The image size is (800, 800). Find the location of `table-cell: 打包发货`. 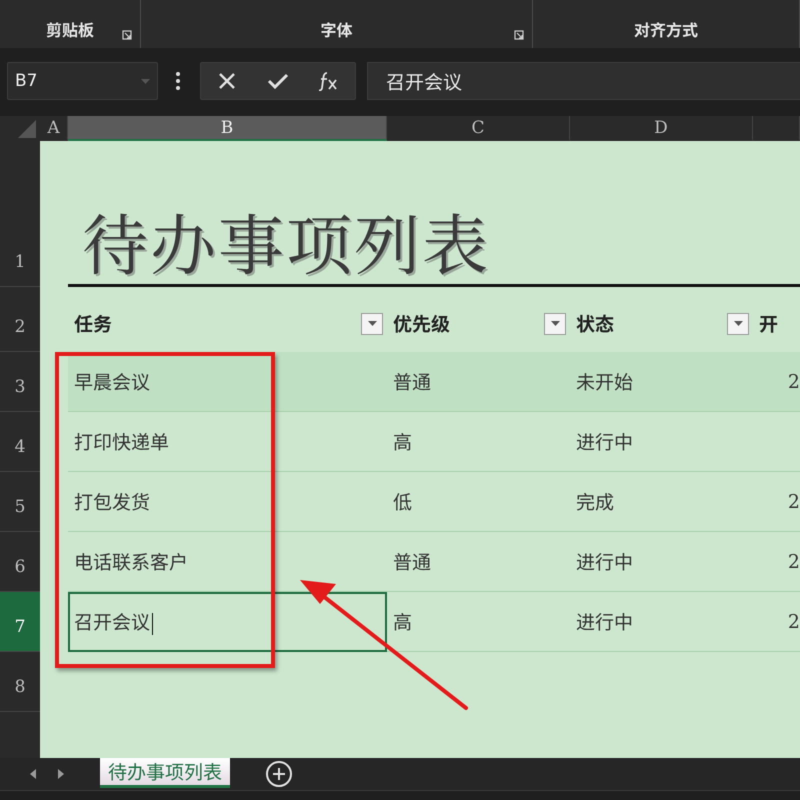

table-cell: 打包发货 is located at coordinates (227, 502).